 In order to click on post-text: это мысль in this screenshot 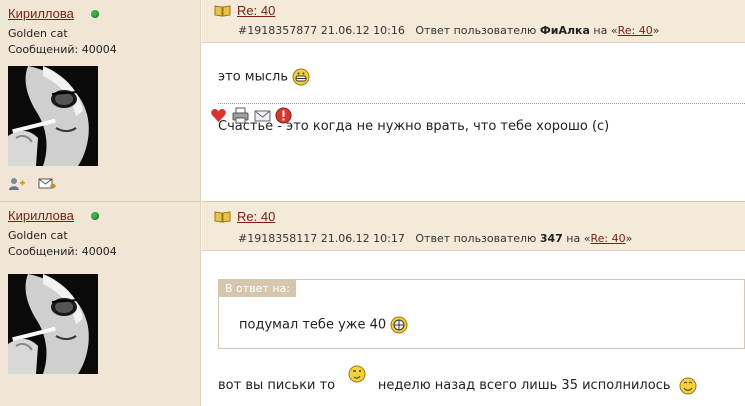, I will do `click(253, 77)`.